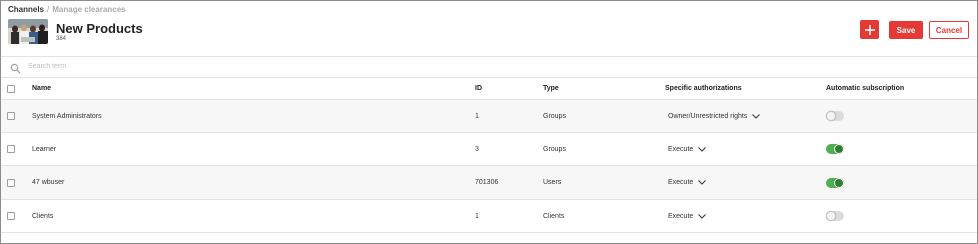 The height and width of the screenshot is (244, 978). I want to click on save-button: Save, so click(906, 30).